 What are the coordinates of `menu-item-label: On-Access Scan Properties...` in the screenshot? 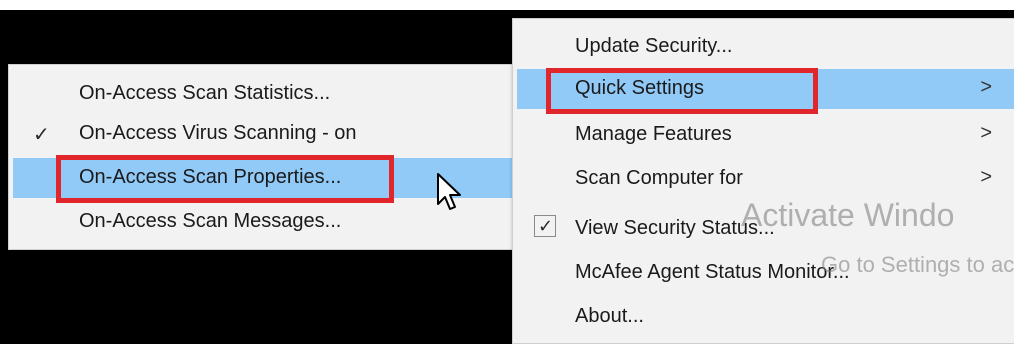 It's located at (210, 177).